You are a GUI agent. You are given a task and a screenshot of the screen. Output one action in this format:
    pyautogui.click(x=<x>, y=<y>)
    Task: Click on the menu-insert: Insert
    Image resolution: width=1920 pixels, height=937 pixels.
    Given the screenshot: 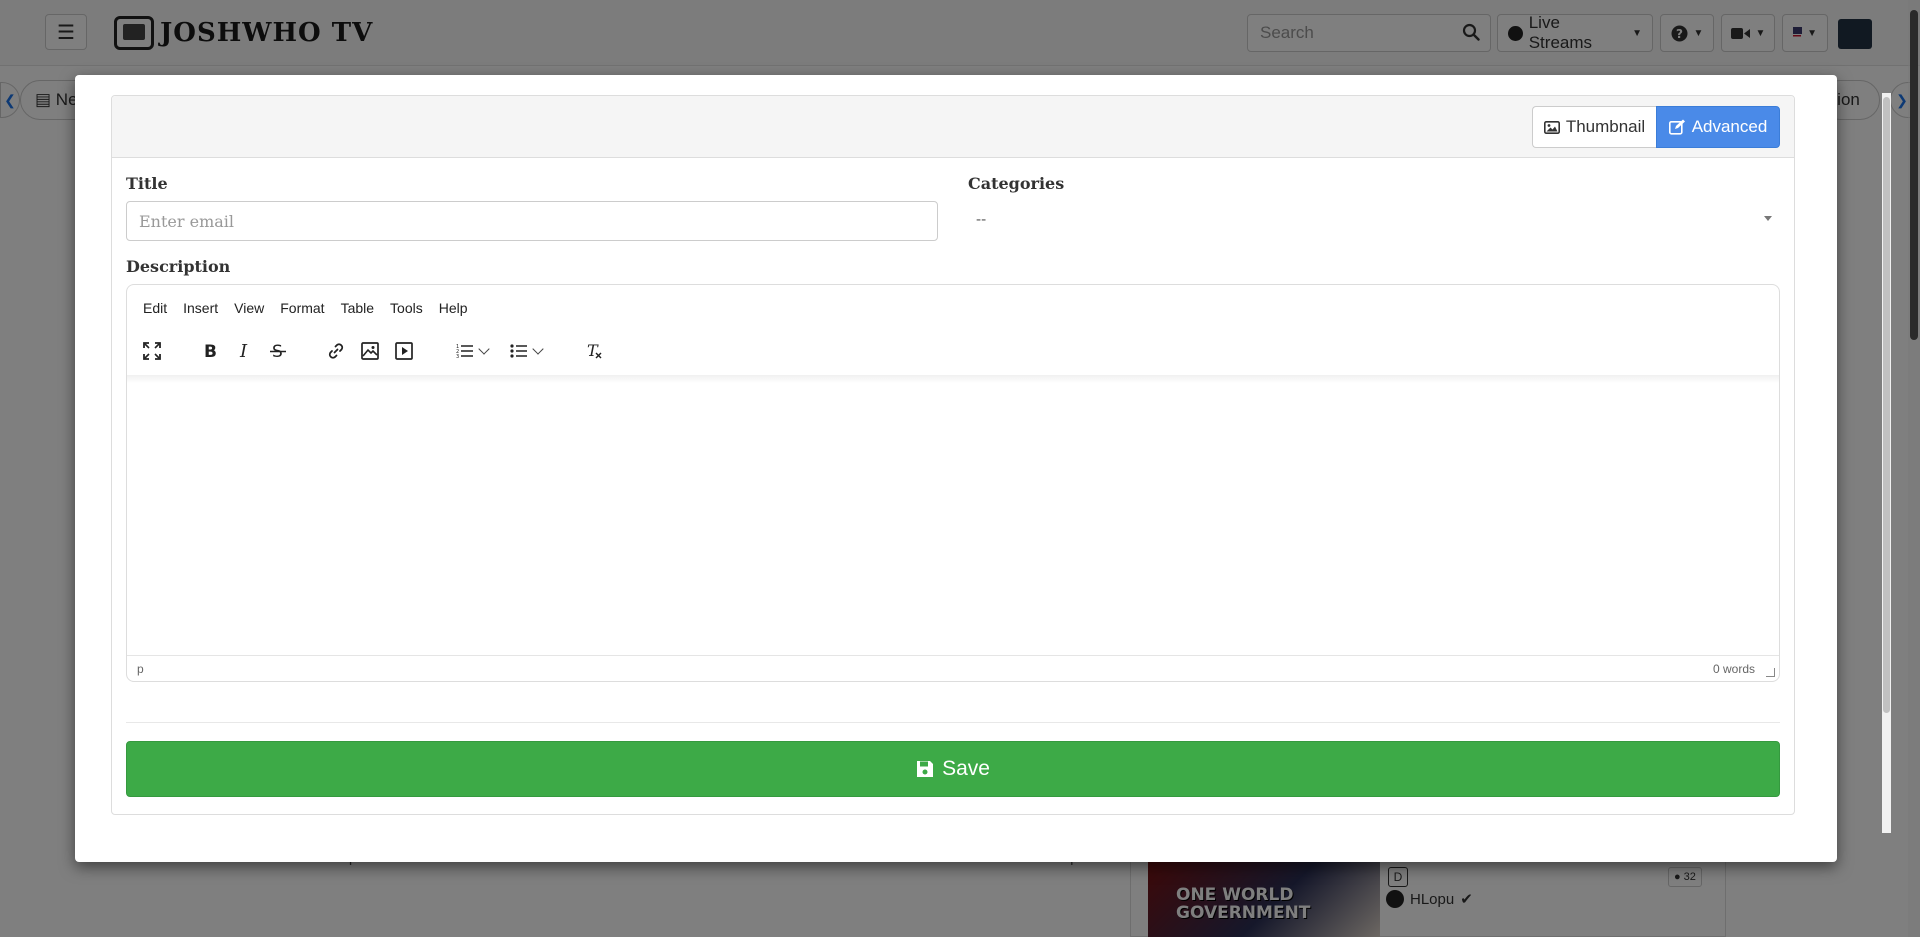 What is the action you would take?
    pyautogui.click(x=200, y=309)
    